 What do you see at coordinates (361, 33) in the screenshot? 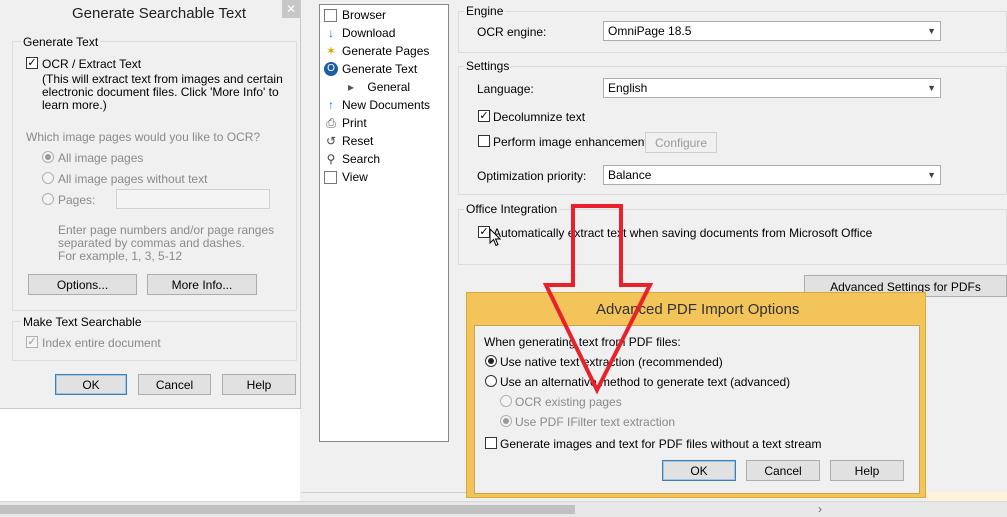
I see `tree-item-download: ↓ Download` at bounding box center [361, 33].